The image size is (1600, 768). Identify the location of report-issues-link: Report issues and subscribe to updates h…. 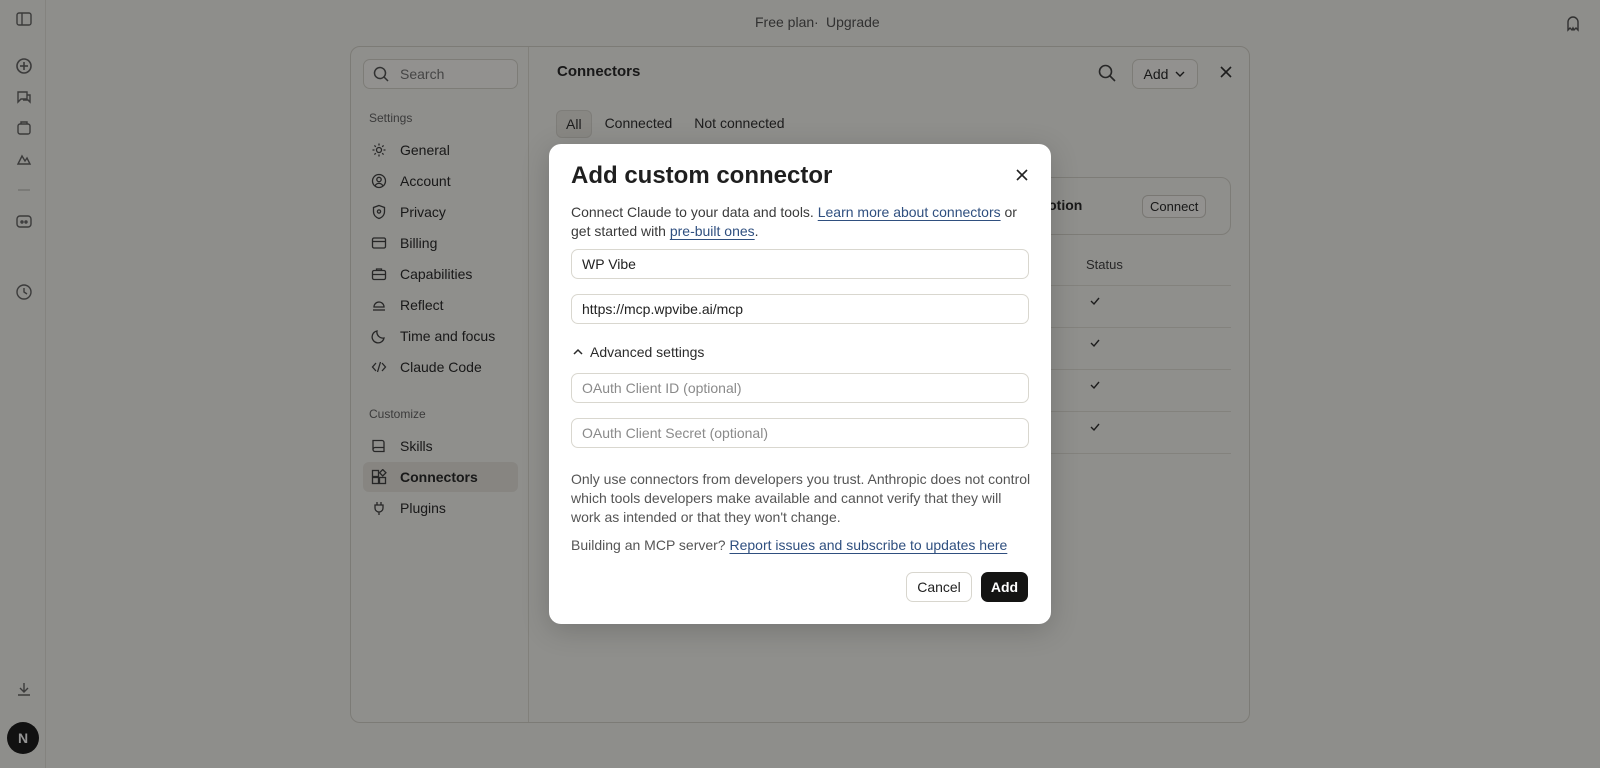
(868, 545).